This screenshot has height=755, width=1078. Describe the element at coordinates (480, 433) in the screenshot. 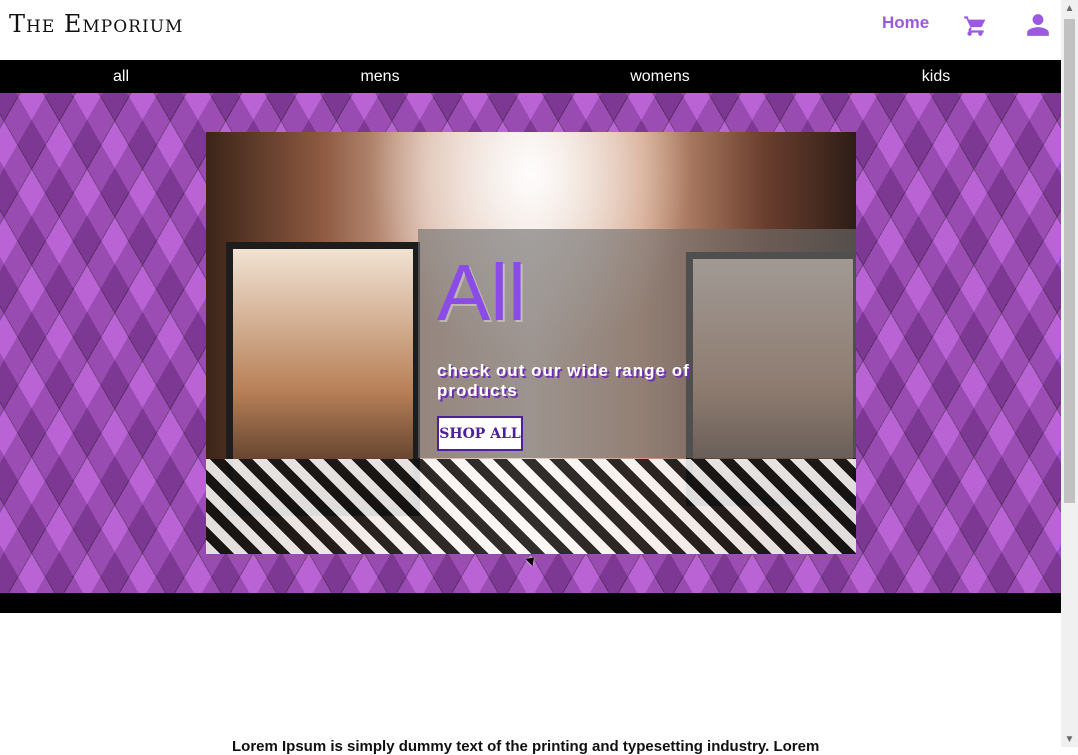

I see `shop-all-button: SHOP ALL` at that location.